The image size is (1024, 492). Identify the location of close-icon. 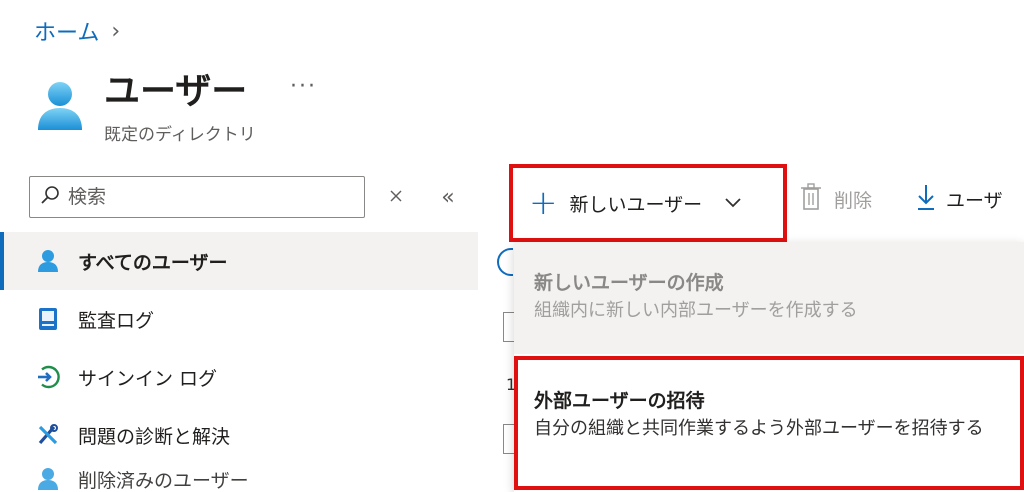
(396, 197).